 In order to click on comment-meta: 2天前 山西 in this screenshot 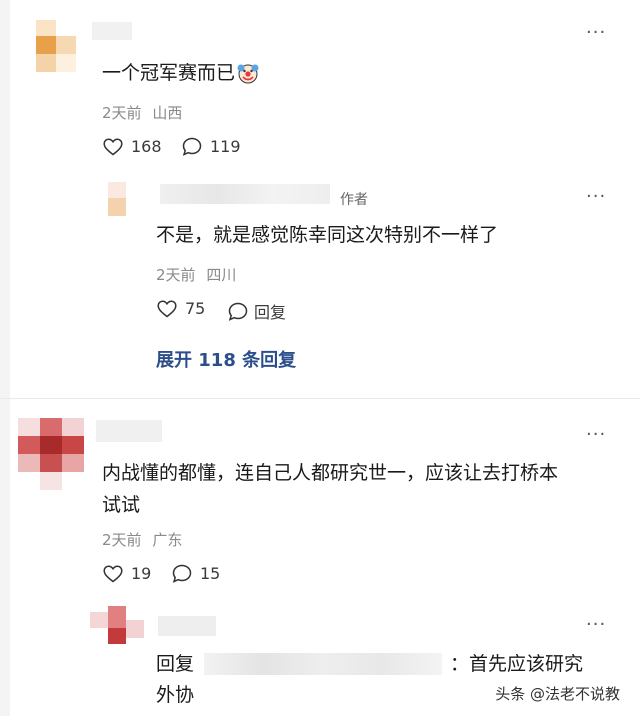, I will do `click(142, 112)`.